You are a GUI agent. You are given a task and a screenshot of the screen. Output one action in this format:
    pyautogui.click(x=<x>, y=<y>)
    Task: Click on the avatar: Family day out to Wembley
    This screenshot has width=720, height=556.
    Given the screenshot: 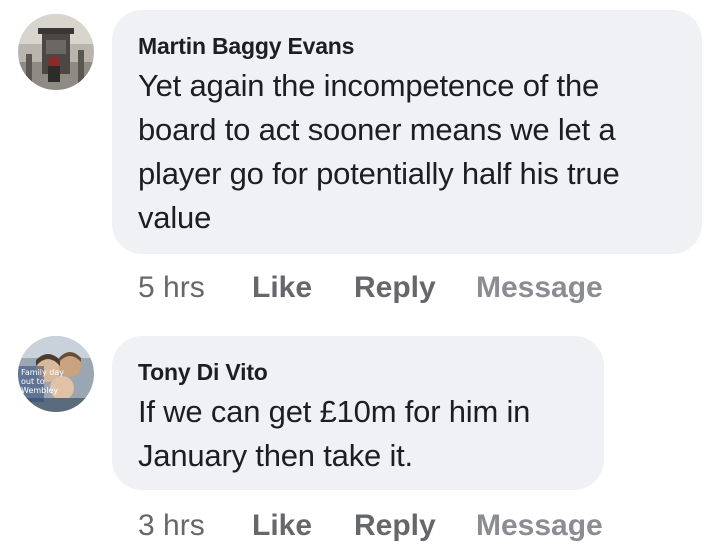 What is the action you would take?
    pyautogui.click(x=56, y=374)
    